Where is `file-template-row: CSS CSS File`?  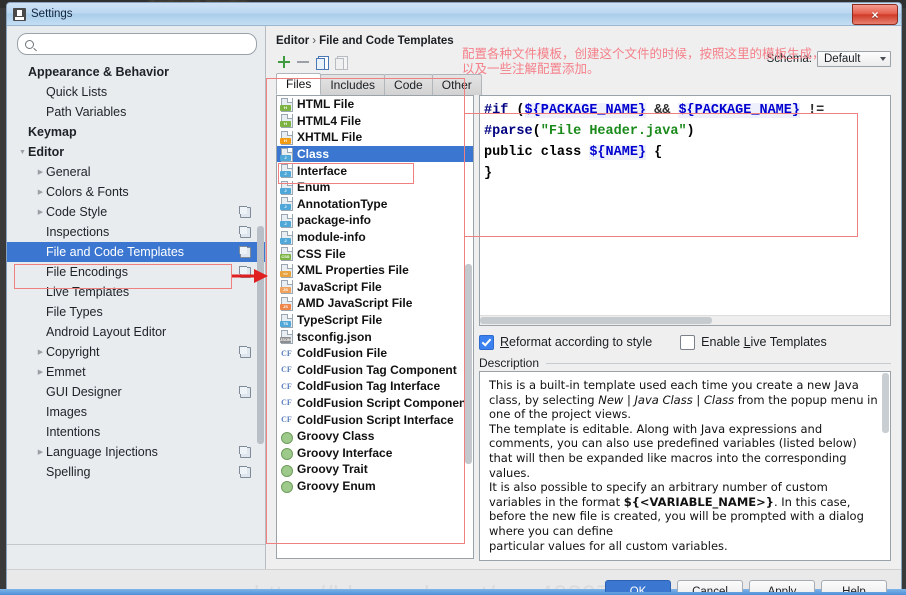
file-template-row: CSS CSS File is located at coordinates (375, 253).